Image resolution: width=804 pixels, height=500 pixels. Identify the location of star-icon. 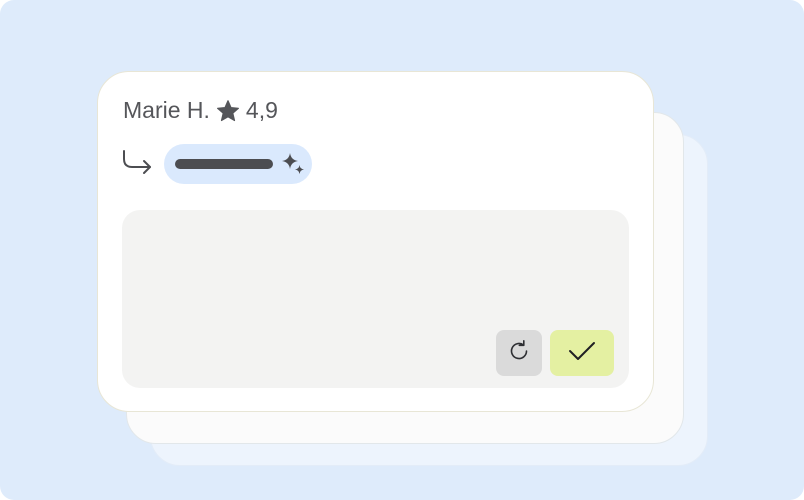
(228, 111).